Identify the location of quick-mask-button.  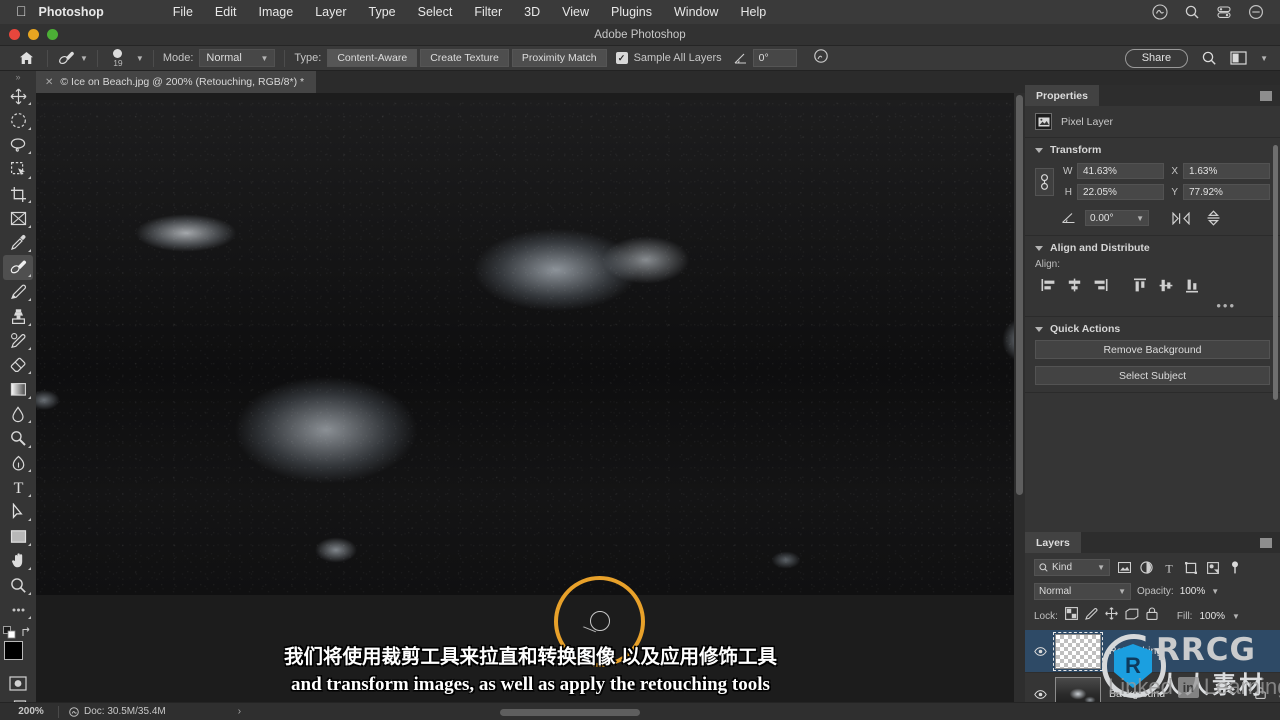
(18, 683).